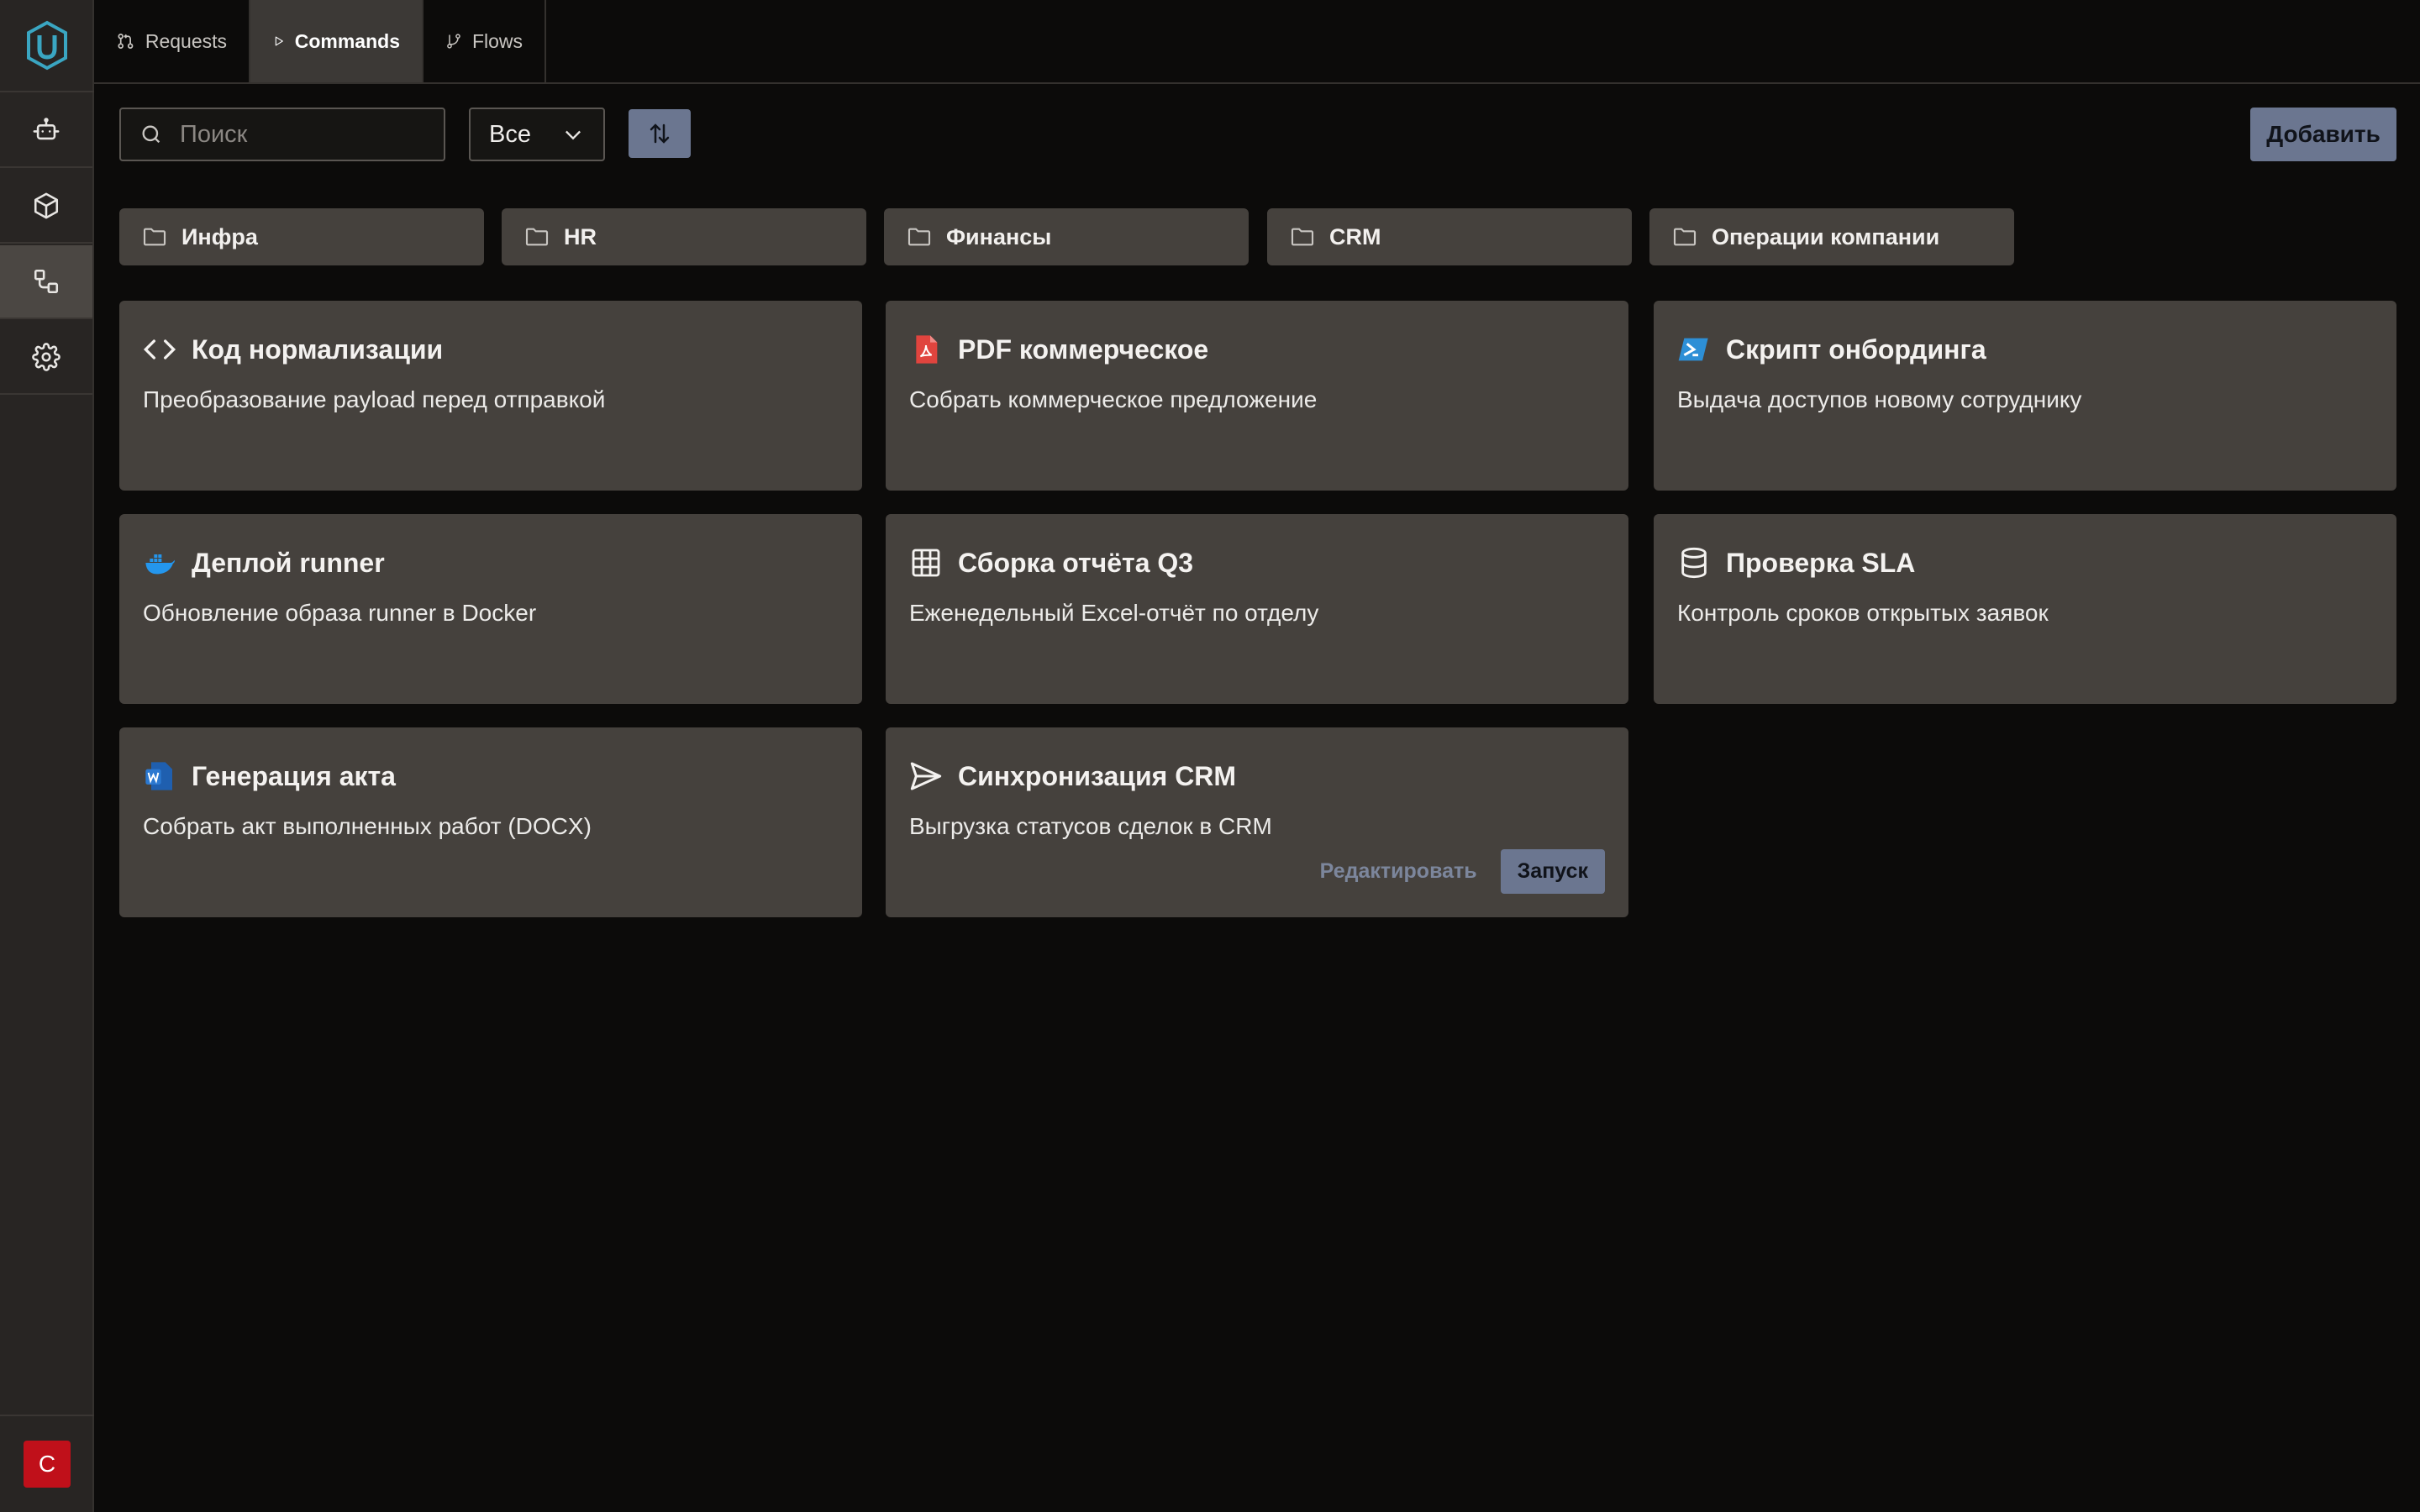 The image size is (2420, 1512). What do you see at coordinates (288, 562) in the screenshot?
I see `card-title: Деплой runner` at bounding box center [288, 562].